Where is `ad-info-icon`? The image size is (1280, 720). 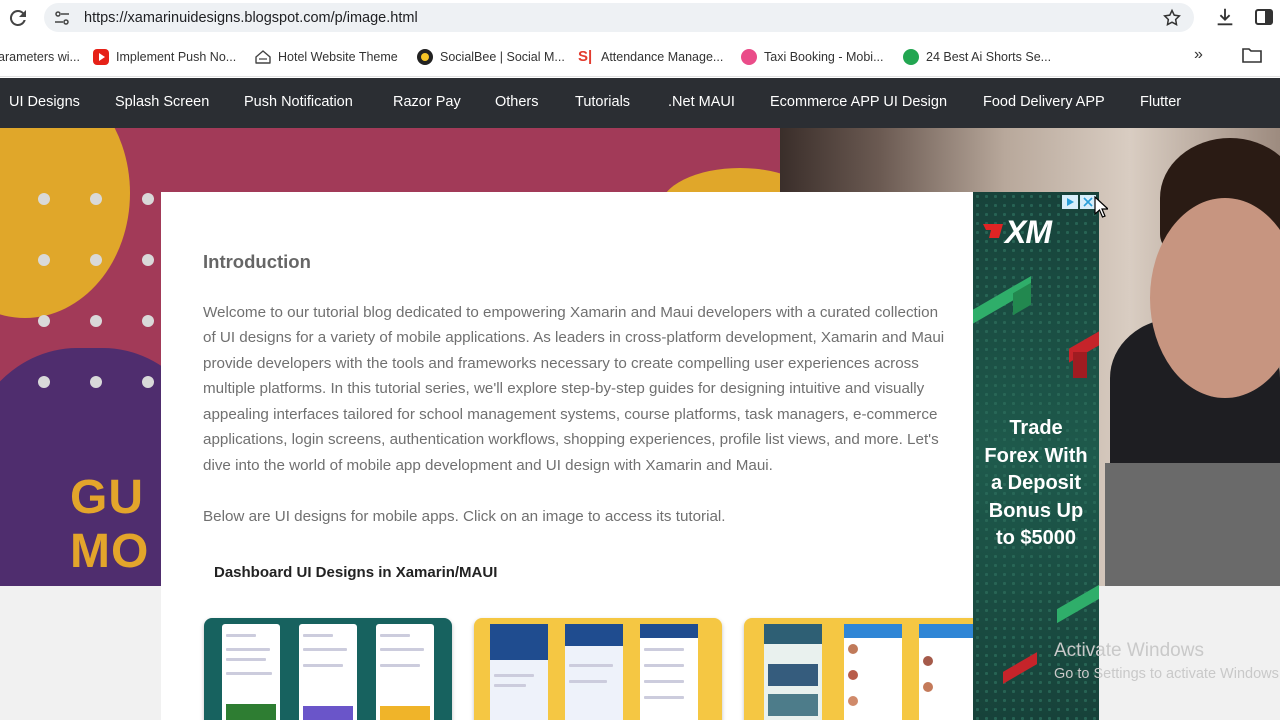
ad-info-icon is located at coordinates (1070, 202).